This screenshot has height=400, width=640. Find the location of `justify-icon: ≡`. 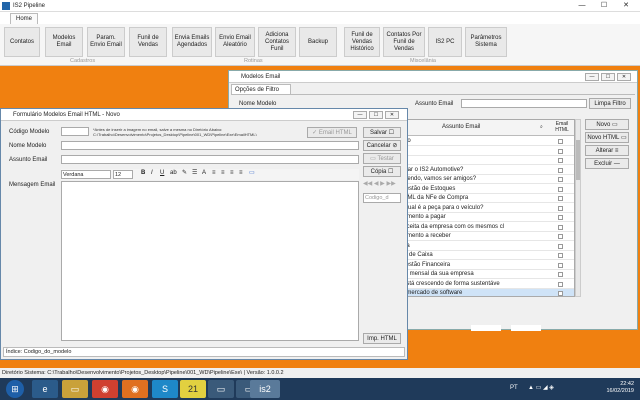

justify-icon: ≡ is located at coordinates (241, 173).